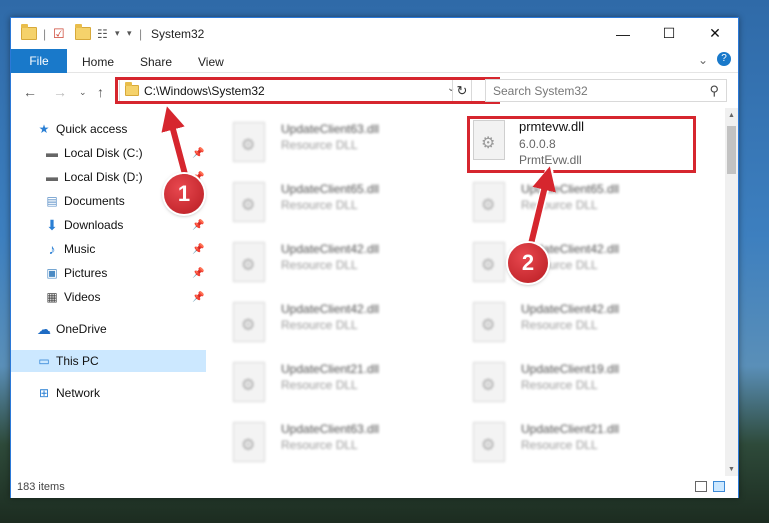  I want to click on large-icons-view-icon, so click(719, 486).